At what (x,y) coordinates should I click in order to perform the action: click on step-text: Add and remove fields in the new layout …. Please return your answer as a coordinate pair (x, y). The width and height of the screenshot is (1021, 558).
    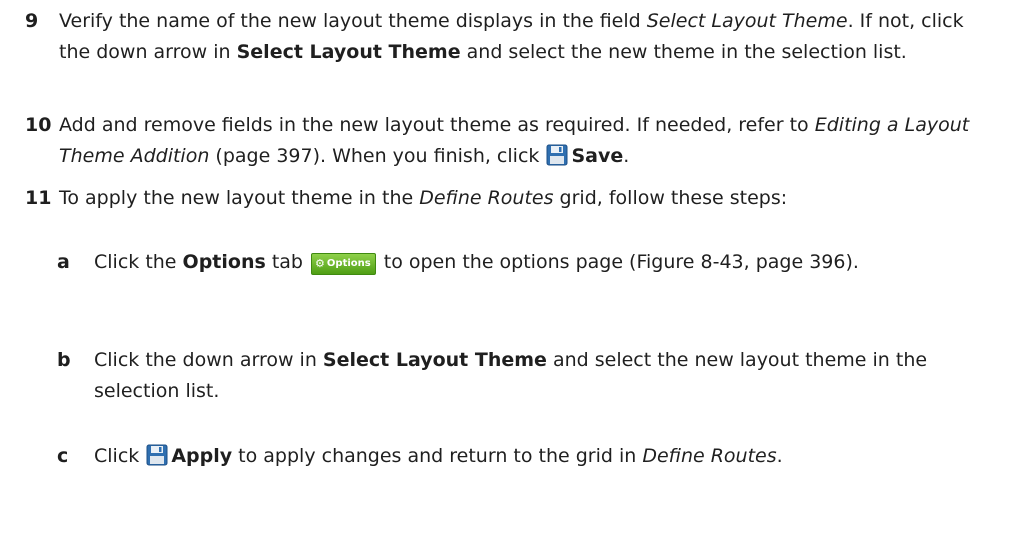
    Looking at the image, I should click on (522, 141).